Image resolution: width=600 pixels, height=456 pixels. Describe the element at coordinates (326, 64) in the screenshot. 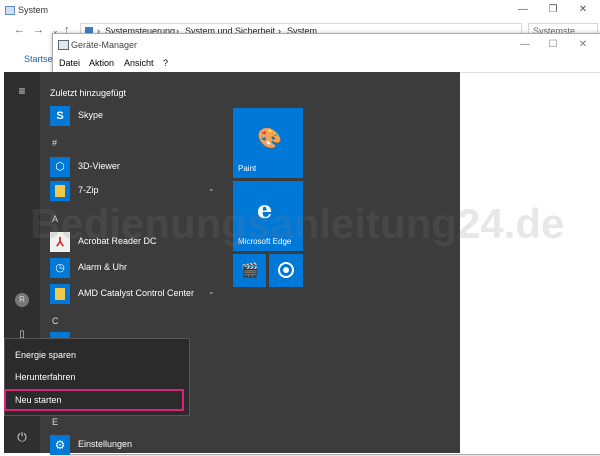

I see `device-manager-menu-bar: Datei Aktion Ansicht ?` at that location.